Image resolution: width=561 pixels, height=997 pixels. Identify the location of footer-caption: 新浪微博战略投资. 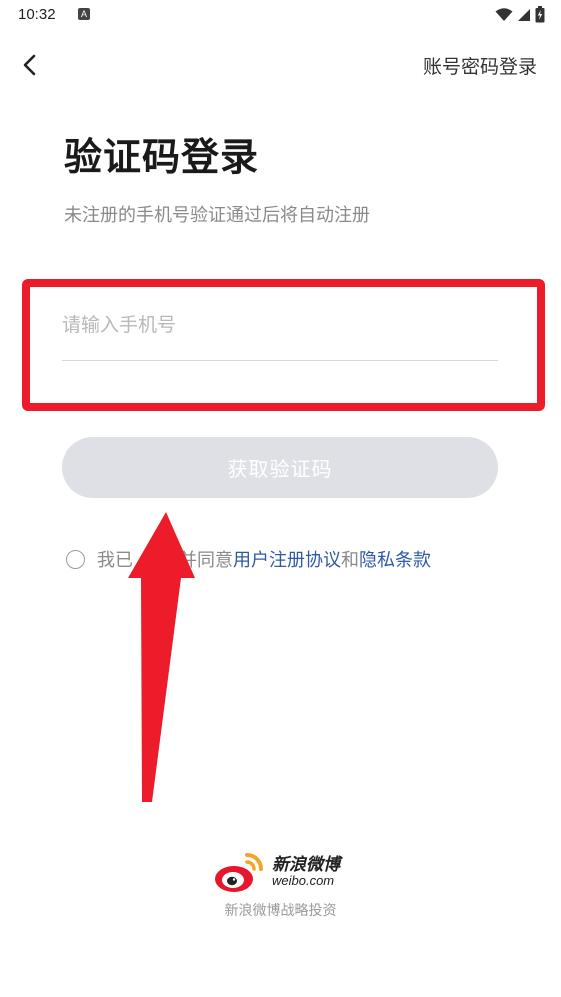
(280, 911).